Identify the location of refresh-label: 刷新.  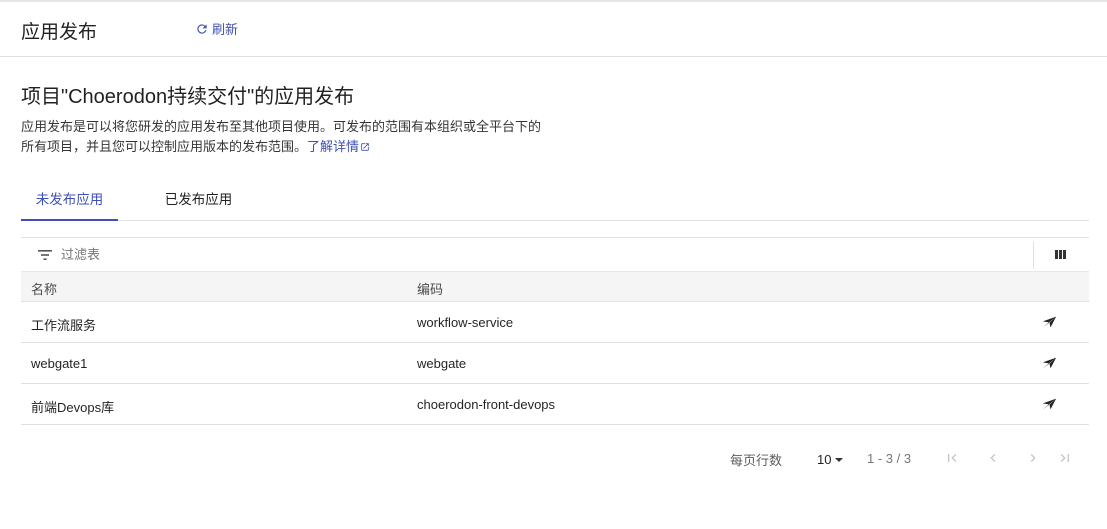
(225, 29).